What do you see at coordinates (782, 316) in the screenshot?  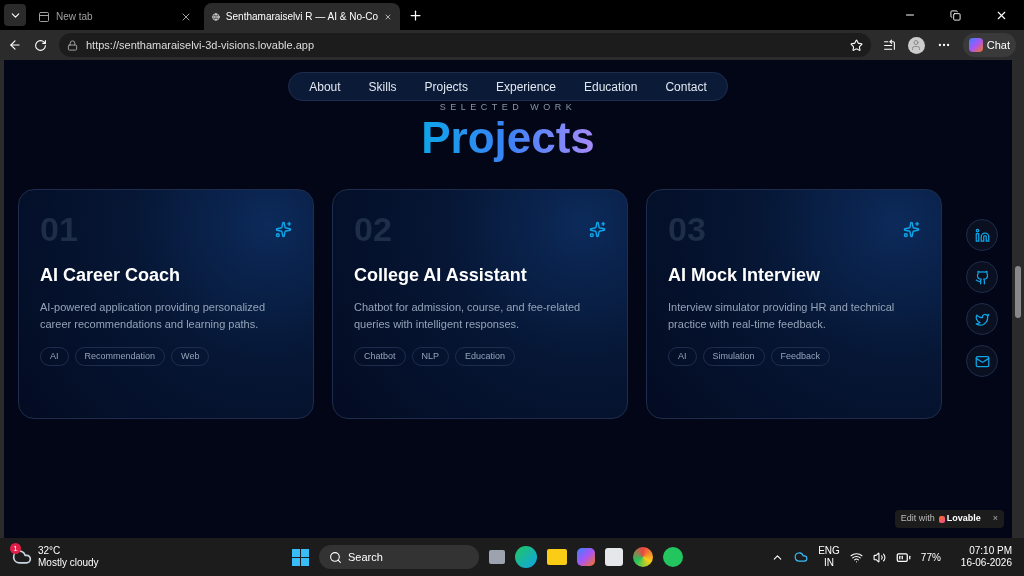 I see `project-description: Interview simulator providing HR and technical practice with real-time feedback.` at bounding box center [782, 316].